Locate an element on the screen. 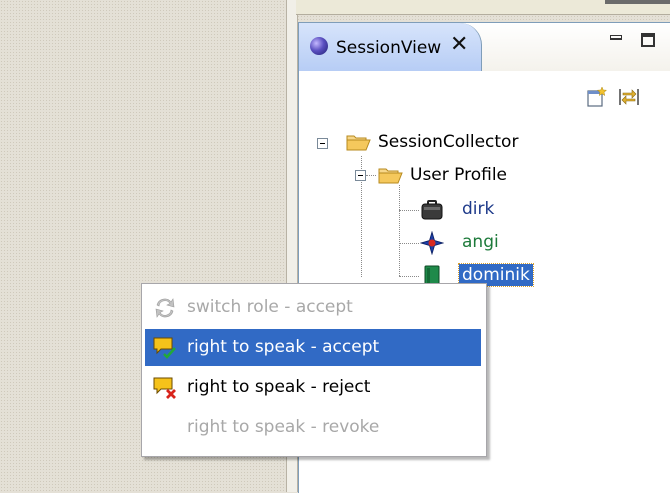 This screenshot has height=493, width=670. close-icon: ✕ is located at coordinates (459, 45).